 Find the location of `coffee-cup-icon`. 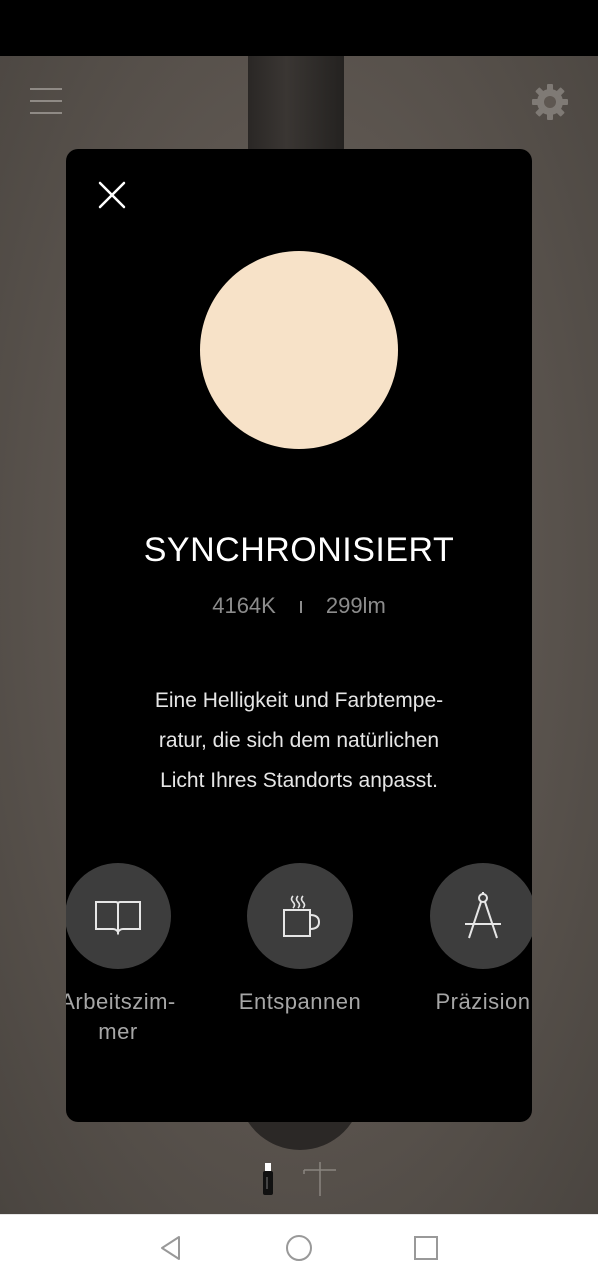

coffee-cup-icon is located at coordinates (302, 916).